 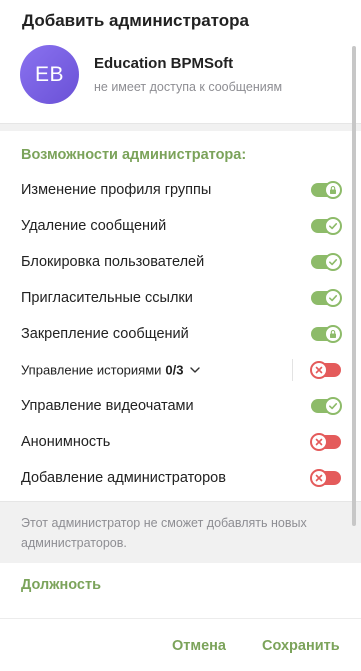 I want to click on dialog-title: Добавить администратора, so click(x=135, y=20).